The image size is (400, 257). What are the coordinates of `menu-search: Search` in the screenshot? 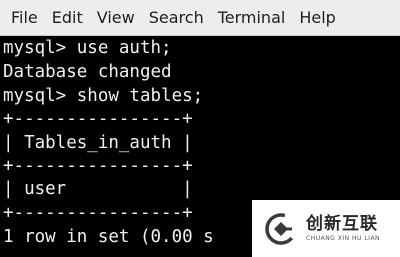 It's located at (176, 17).